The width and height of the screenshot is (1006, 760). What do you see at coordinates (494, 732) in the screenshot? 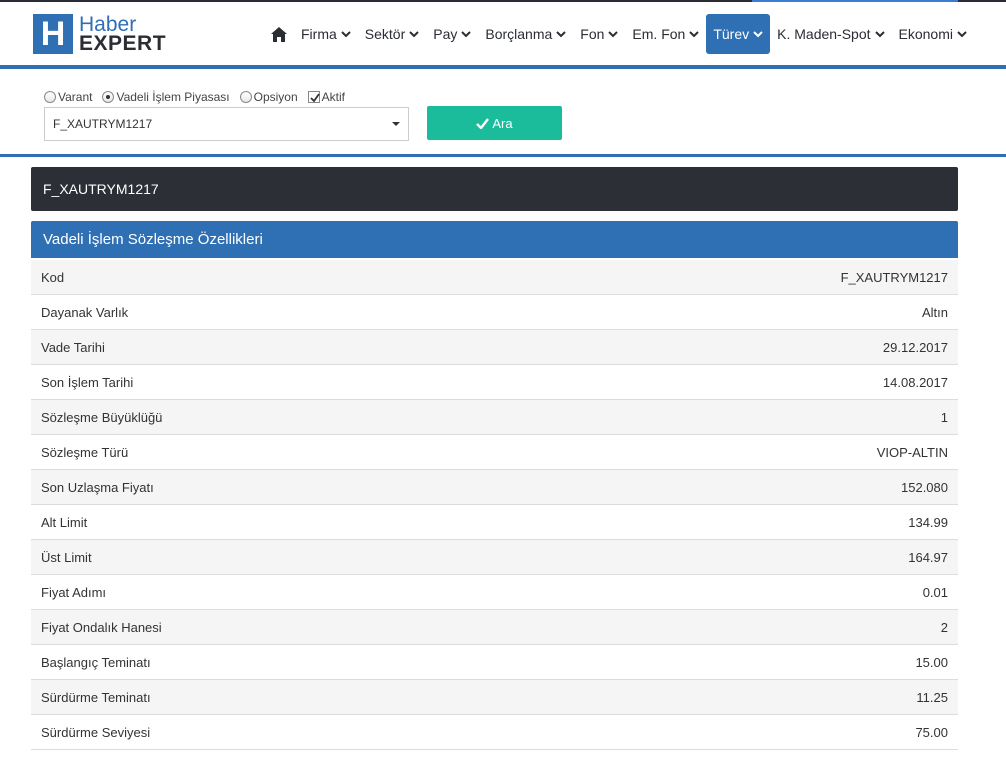
I see `table-row: Sürdürme Seviyesi 75.00` at bounding box center [494, 732].